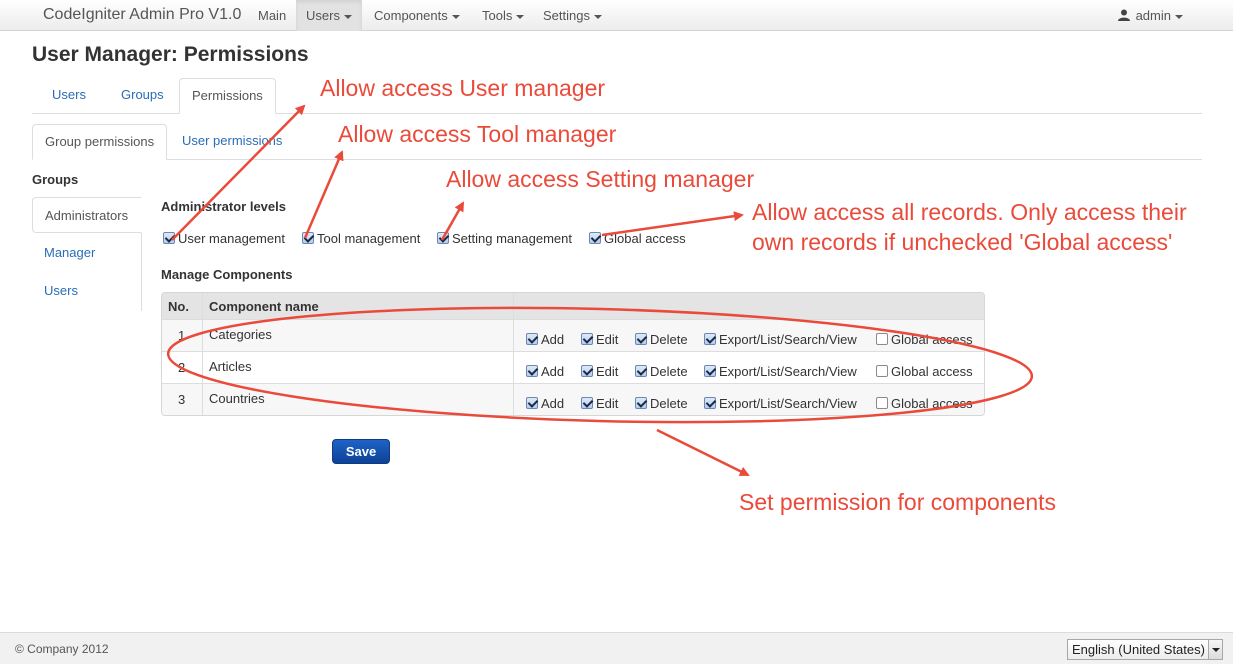 This screenshot has width=1233, height=664. I want to click on nav-components: Components, so click(417, 15).